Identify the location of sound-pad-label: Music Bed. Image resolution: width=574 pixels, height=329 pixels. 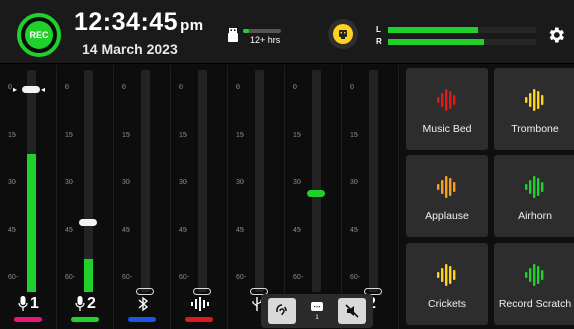
(447, 129).